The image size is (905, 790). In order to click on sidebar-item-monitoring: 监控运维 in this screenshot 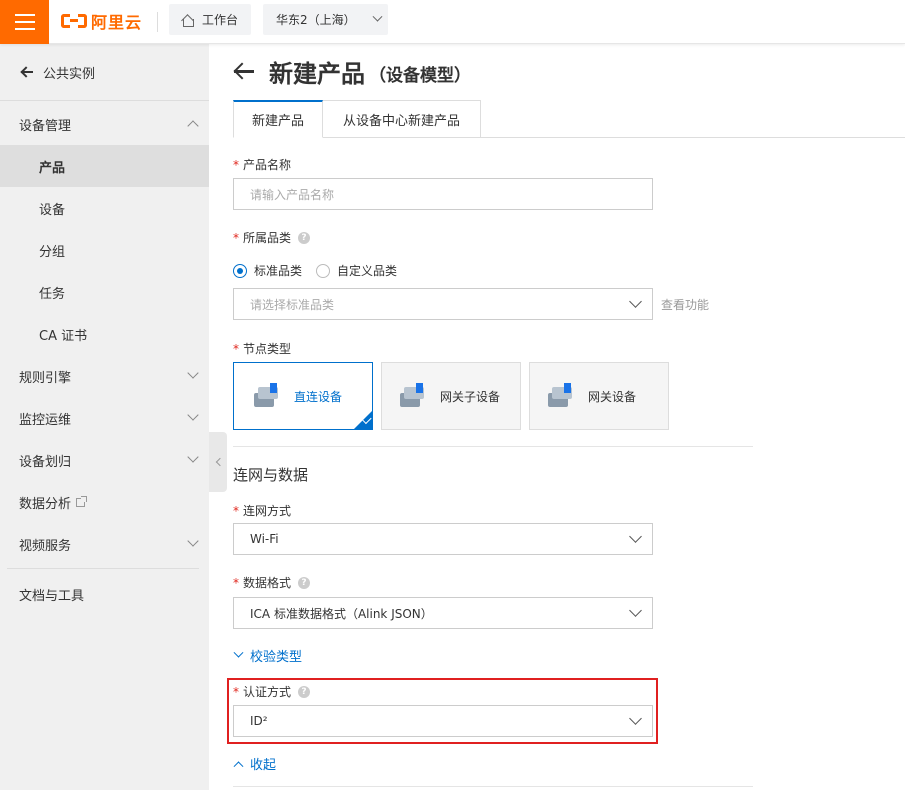, I will do `click(104, 418)`.